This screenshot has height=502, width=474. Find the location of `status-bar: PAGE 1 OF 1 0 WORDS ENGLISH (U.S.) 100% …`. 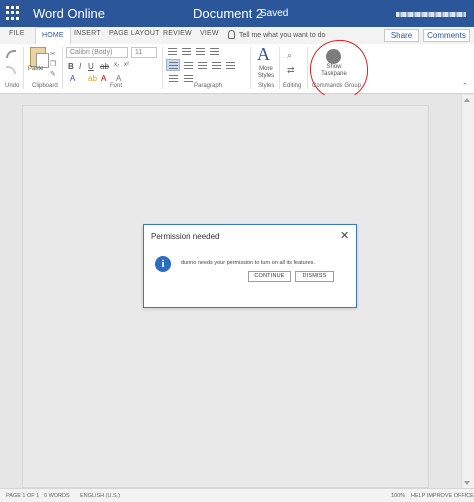

status-bar: PAGE 1 OF 1 0 WORDS ENGLISH (U.S.) 100% … is located at coordinates (237, 495).